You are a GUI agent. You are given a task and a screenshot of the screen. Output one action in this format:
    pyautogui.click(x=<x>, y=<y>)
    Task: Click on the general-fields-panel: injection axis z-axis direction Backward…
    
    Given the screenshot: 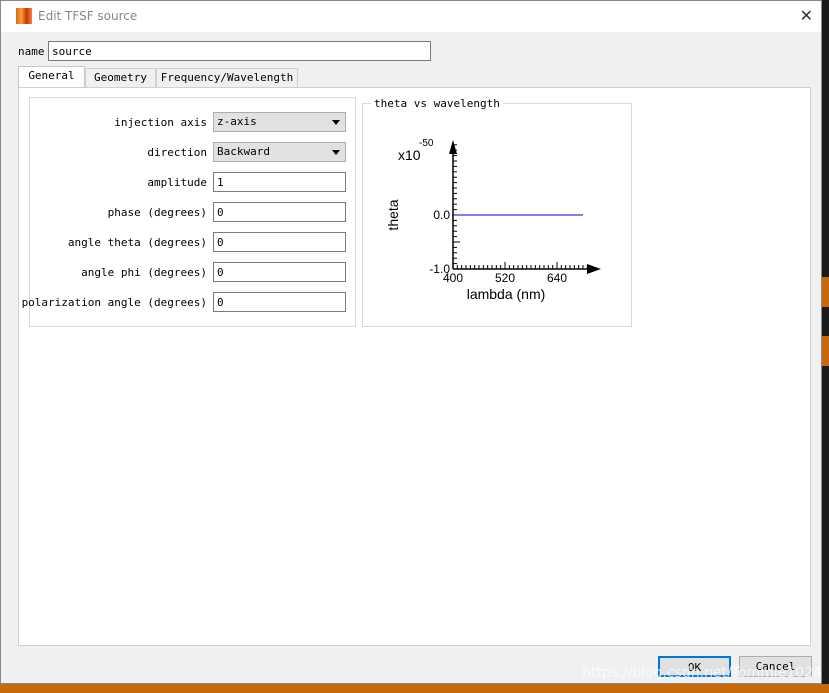 What is the action you would take?
    pyautogui.click(x=189, y=212)
    